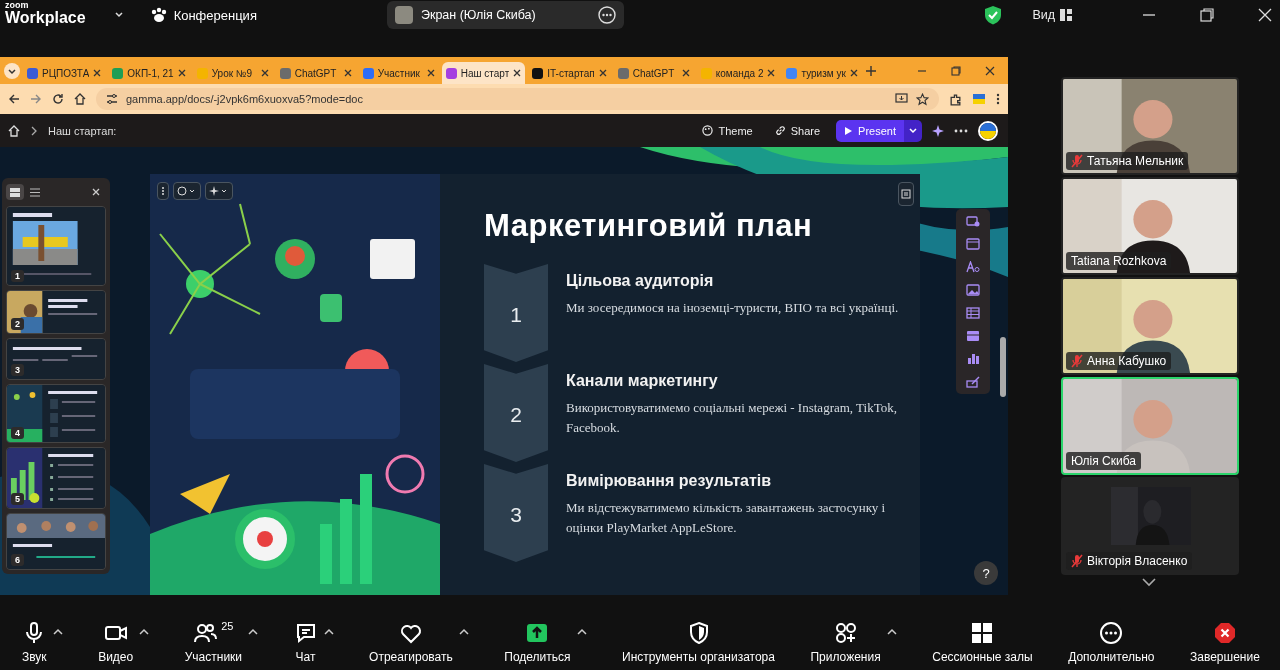 The height and width of the screenshot is (670, 1280). What do you see at coordinates (732, 418) in the screenshot?
I see `step-text: Використовуватимемо соціальні мережі - Instagram, TikTok, Facebook.` at bounding box center [732, 418].